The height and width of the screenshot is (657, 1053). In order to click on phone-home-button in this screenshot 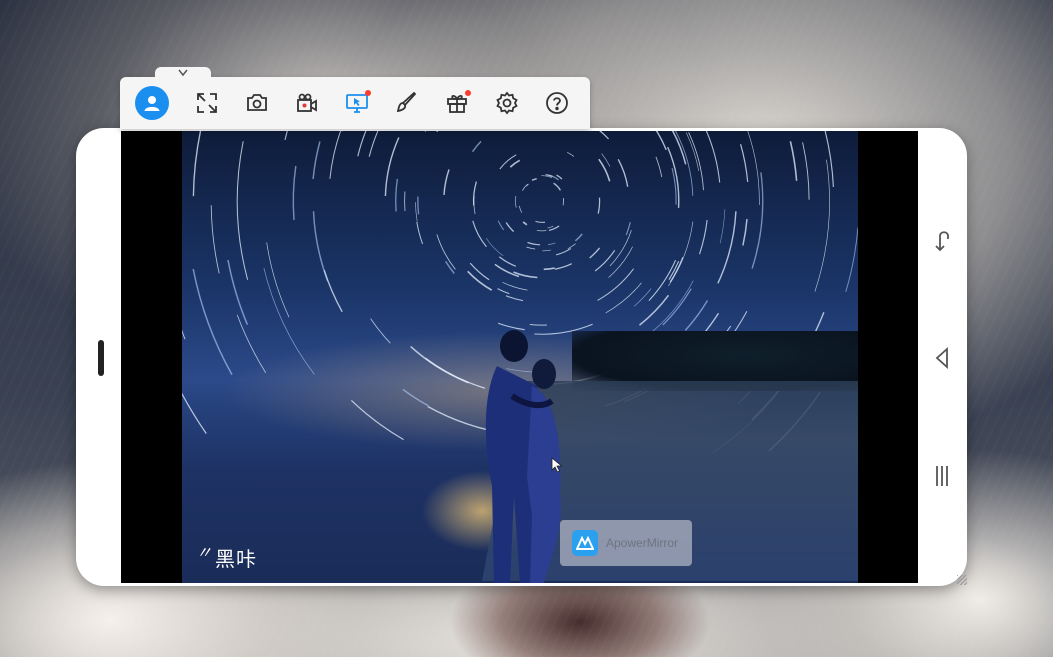, I will do `click(942, 358)`.